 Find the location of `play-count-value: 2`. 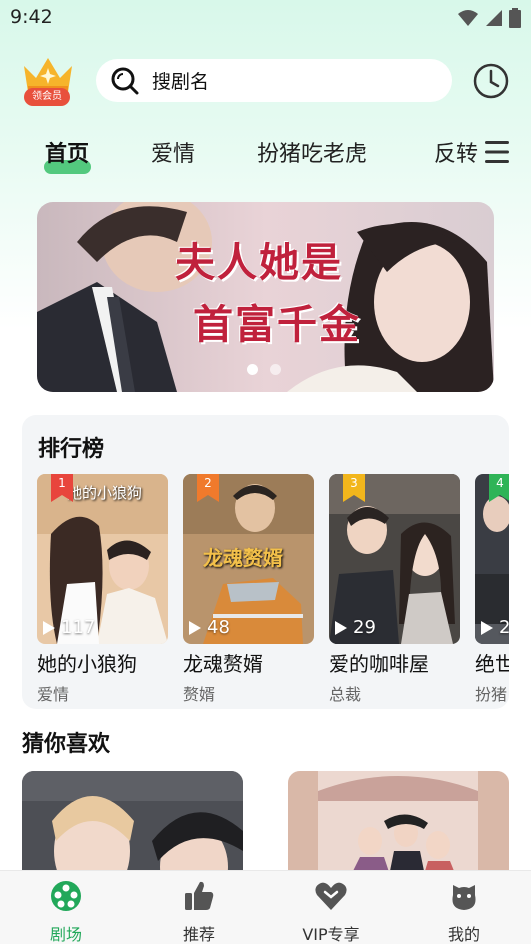

play-count-value: 2 is located at coordinates (504, 627).